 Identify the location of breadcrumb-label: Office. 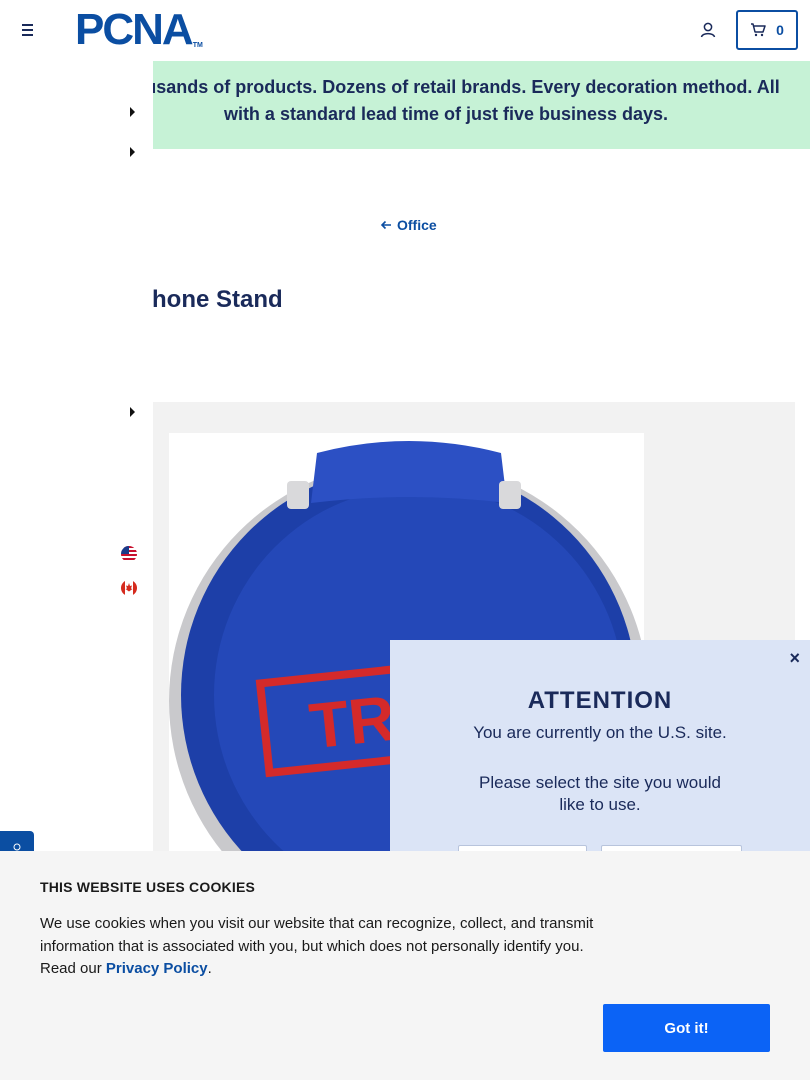
(417, 225).